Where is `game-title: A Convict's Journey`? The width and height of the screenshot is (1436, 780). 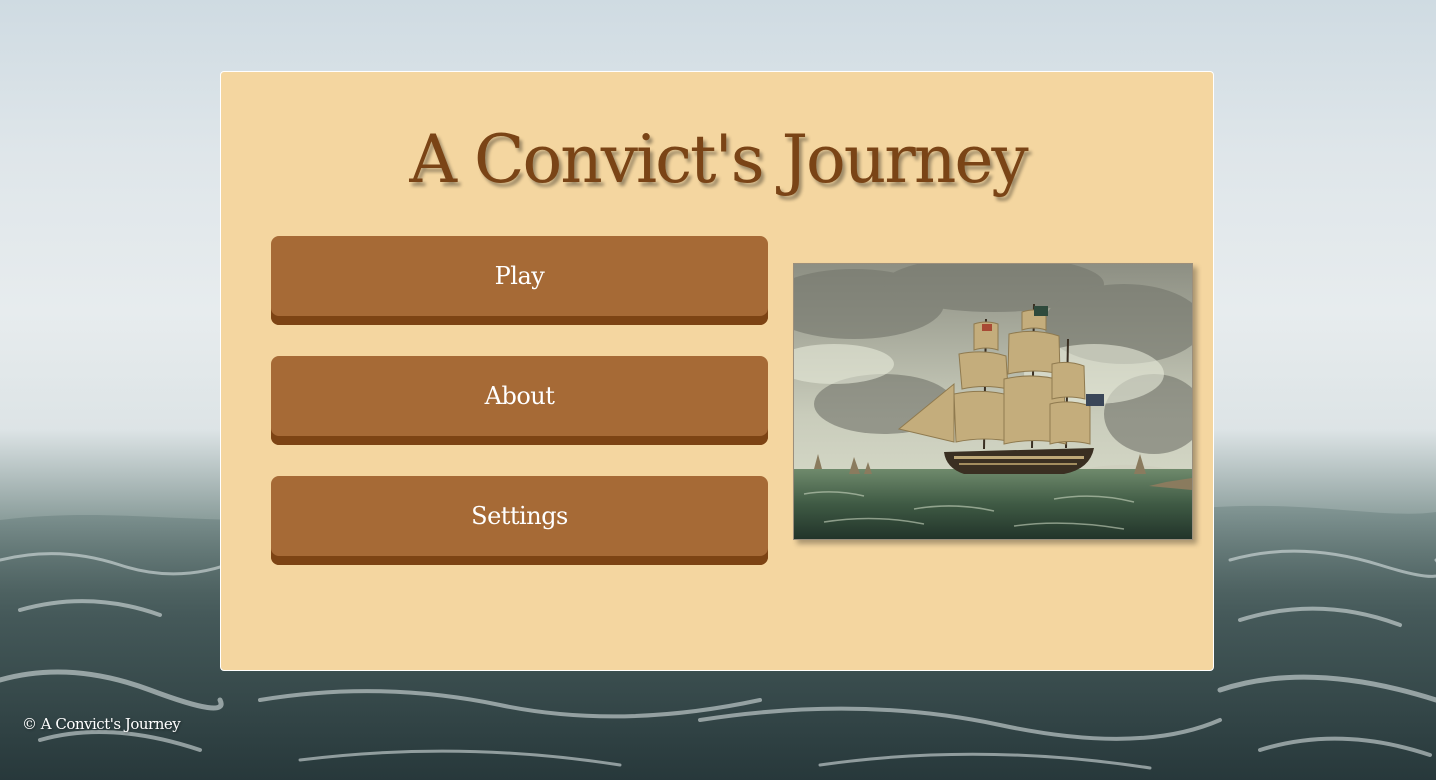 game-title: A Convict's Journey is located at coordinates (718, 159).